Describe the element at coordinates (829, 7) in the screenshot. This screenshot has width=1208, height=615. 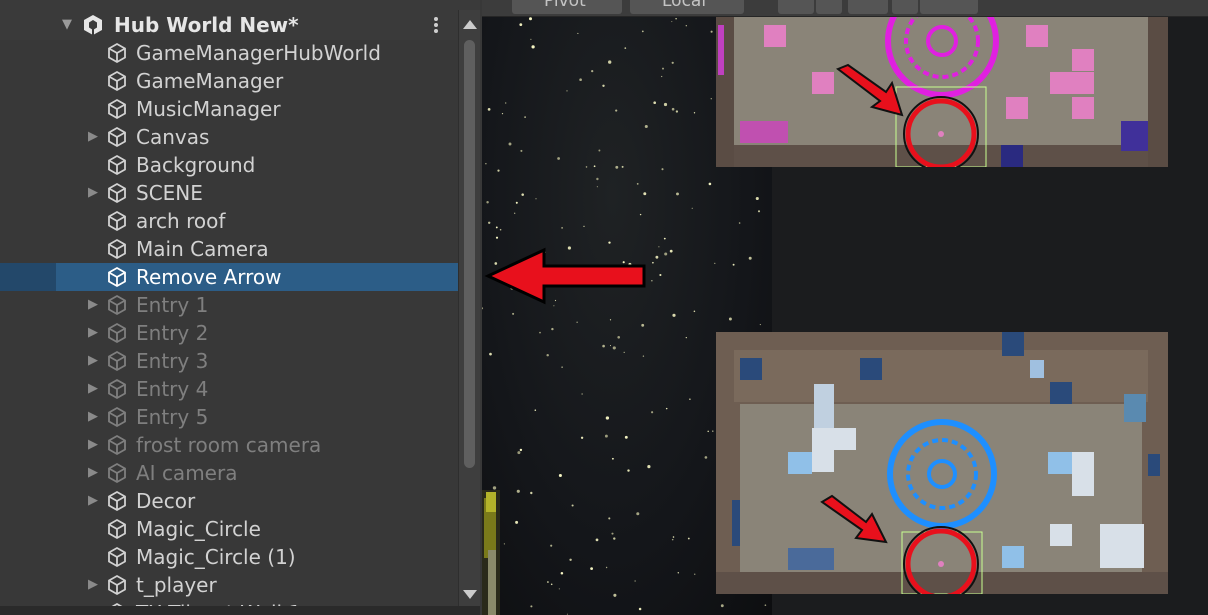
I see `snap-dropdown` at that location.